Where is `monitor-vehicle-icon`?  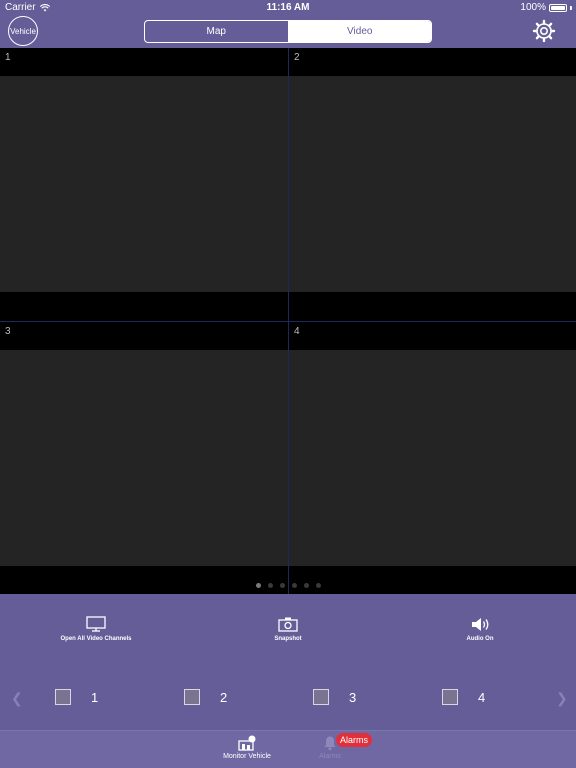
monitor-vehicle-icon is located at coordinates (247, 743).